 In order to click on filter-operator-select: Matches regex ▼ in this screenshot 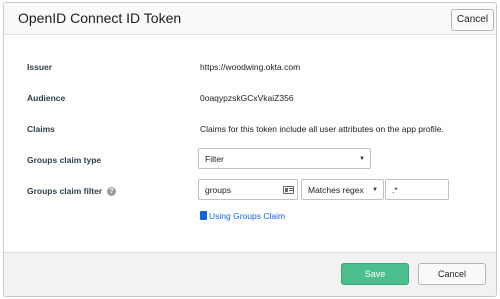, I will do `click(342, 189)`.